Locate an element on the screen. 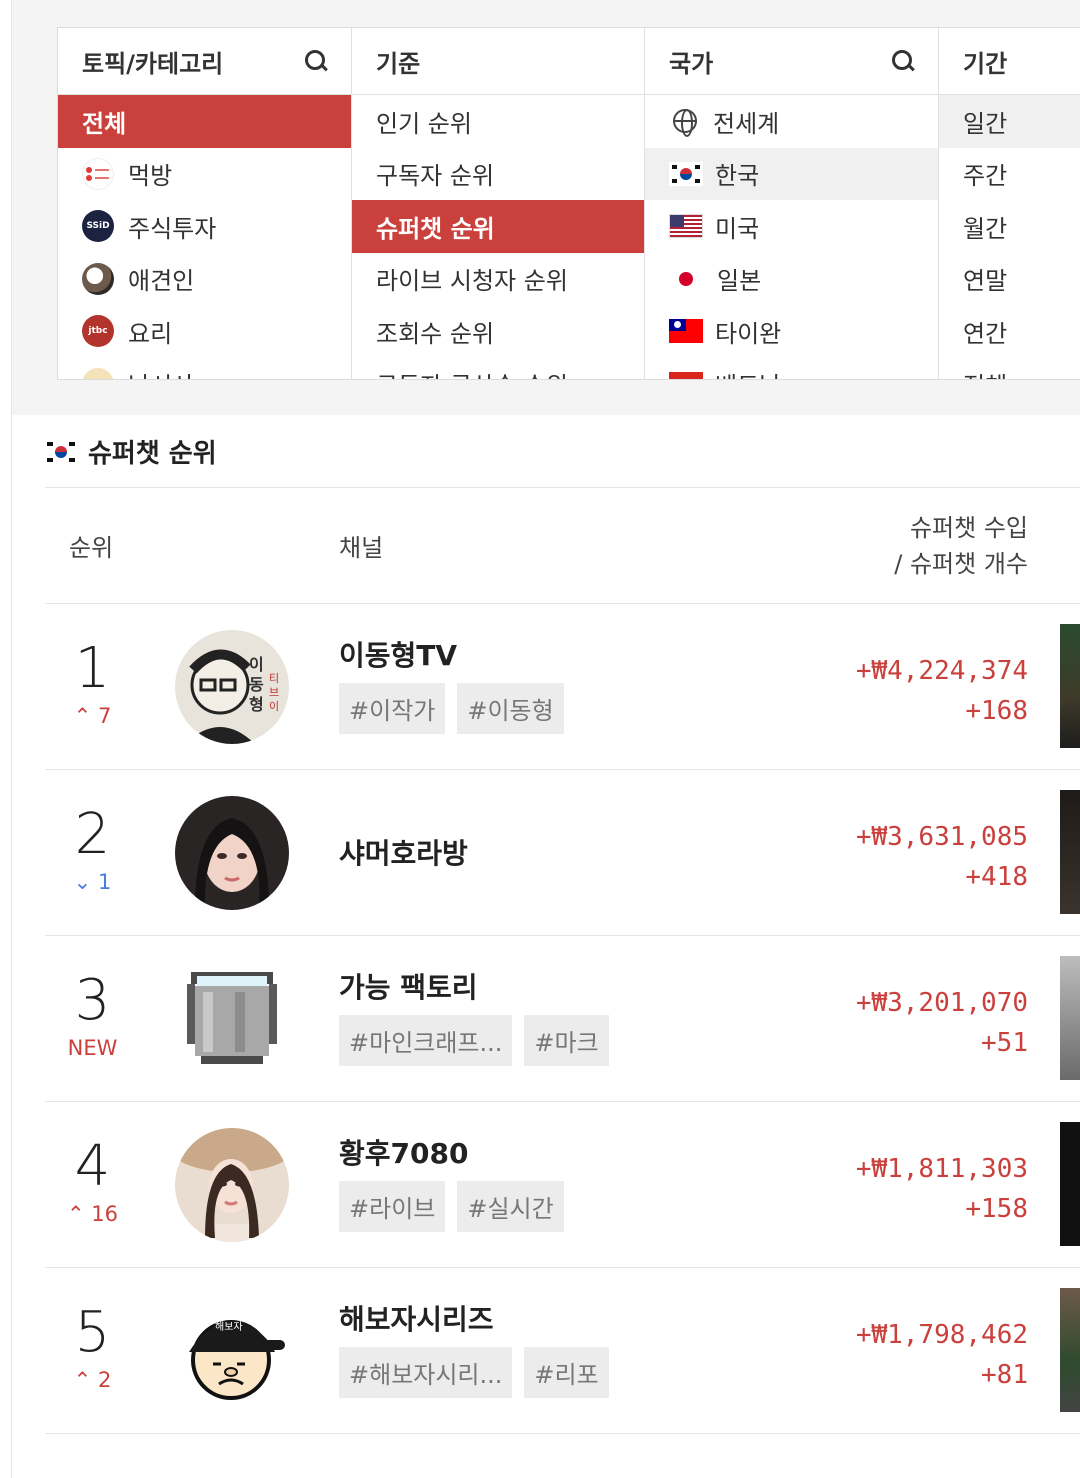 The height and width of the screenshot is (1478, 1080). tag-list: #라이브 #실시간 is located at coordinates (451, 1206).